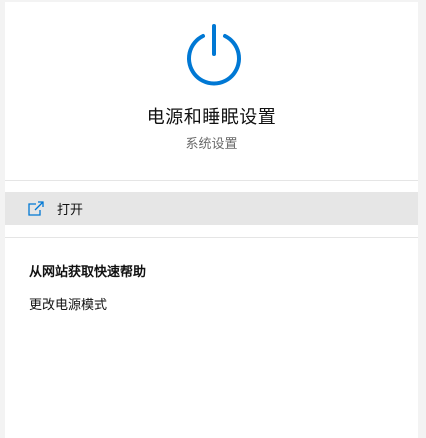 The width and height of the screenshot is (426, 438). I want to click on help-section-title: 从网站获取快速帮助, so click(88, 272).